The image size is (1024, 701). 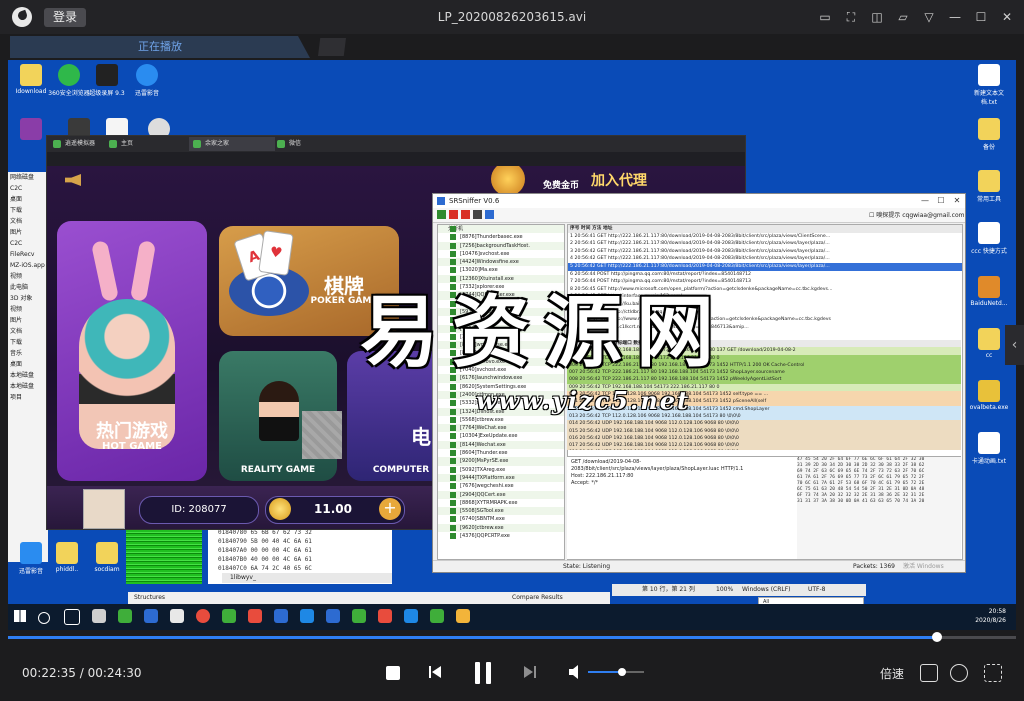 What do you see at coordinates (359, 616) in the screenshot?
I see `wechat-icon` at bounding box center [359, 616].